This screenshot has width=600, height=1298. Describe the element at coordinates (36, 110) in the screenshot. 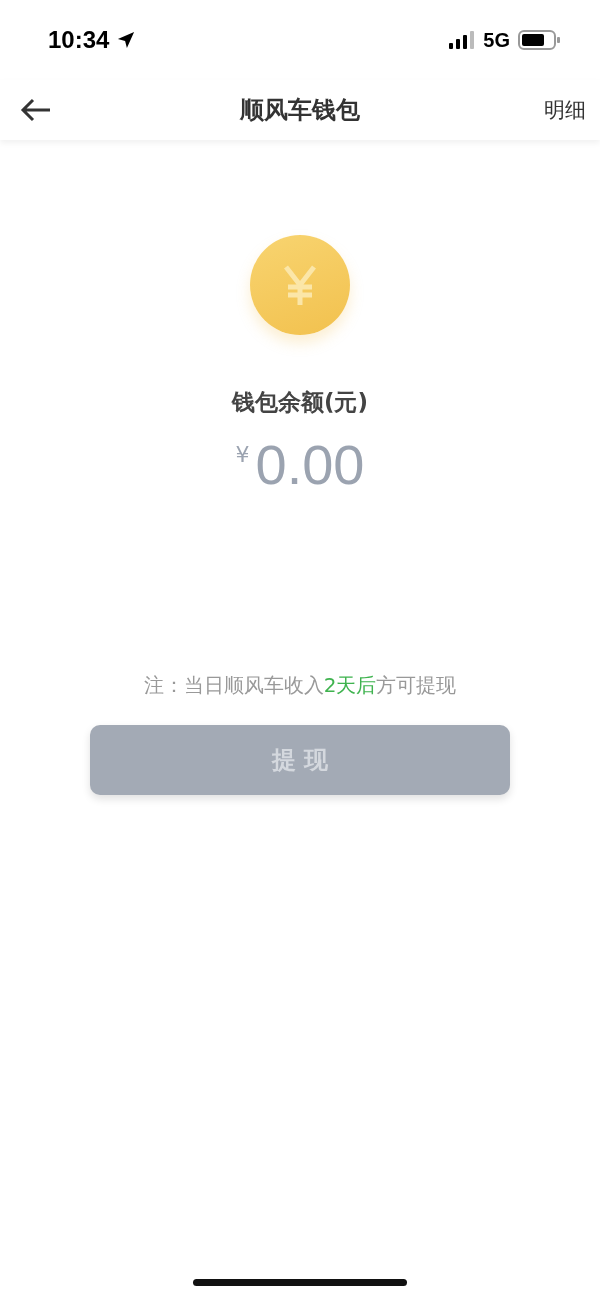

I see `back-arrow-icon` at that location.